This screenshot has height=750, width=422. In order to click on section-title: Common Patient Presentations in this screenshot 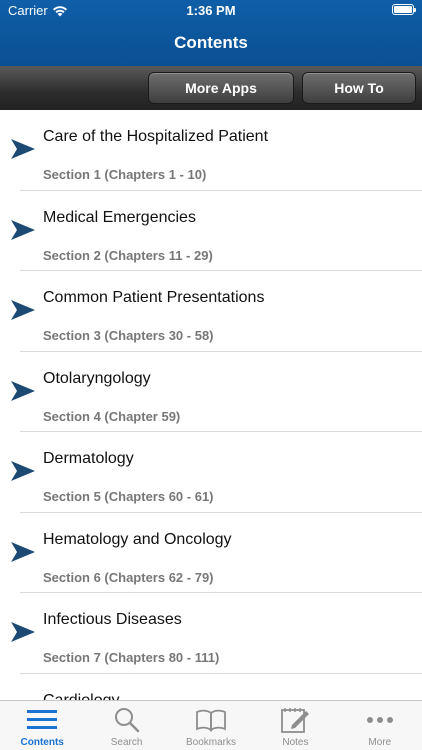, I will do `click(154, 297)`.